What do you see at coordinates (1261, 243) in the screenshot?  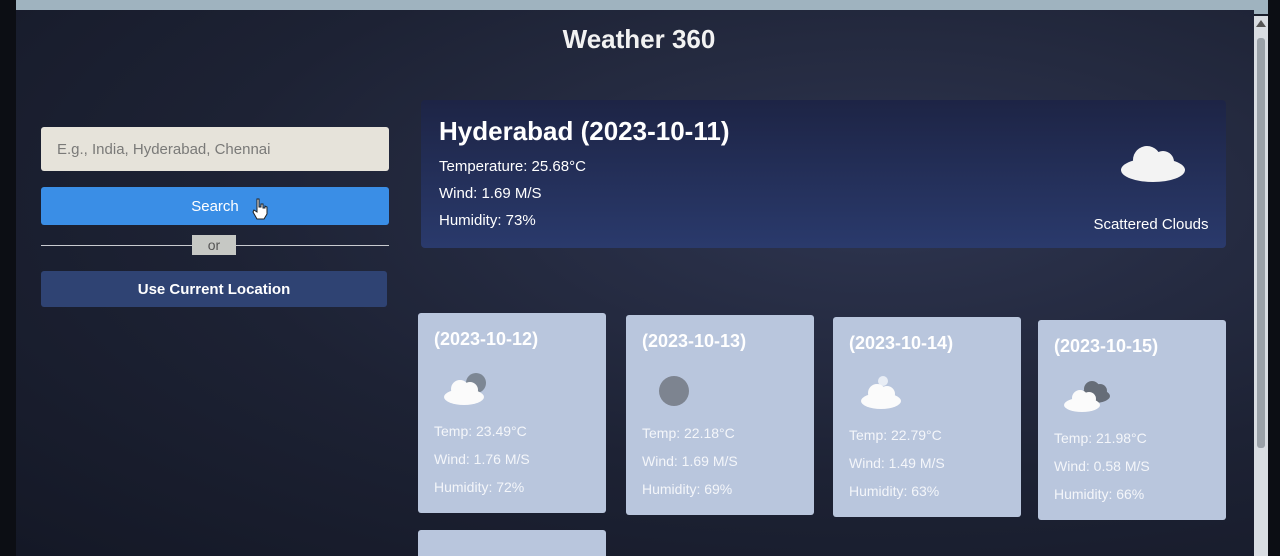 I see `scrollbar-thumb` at bounding box center [1261, 243].